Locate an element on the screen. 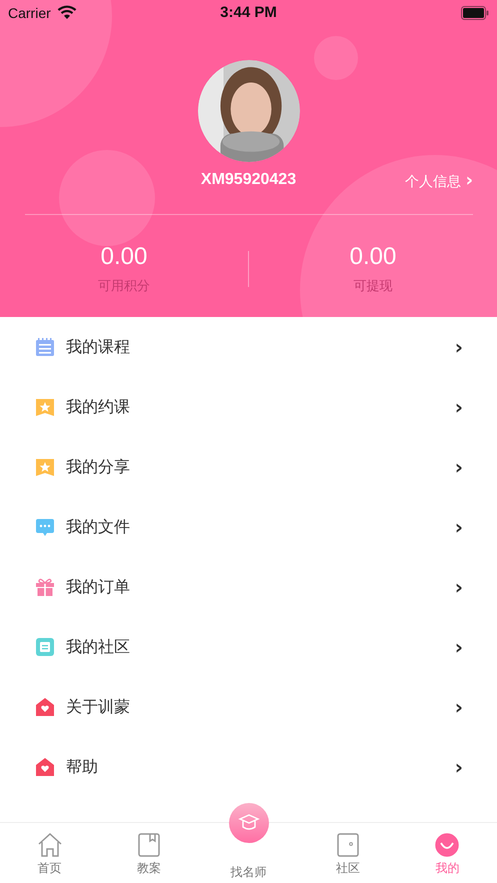  menu-item: 我的课程 › is located at coordinates (248, 347).